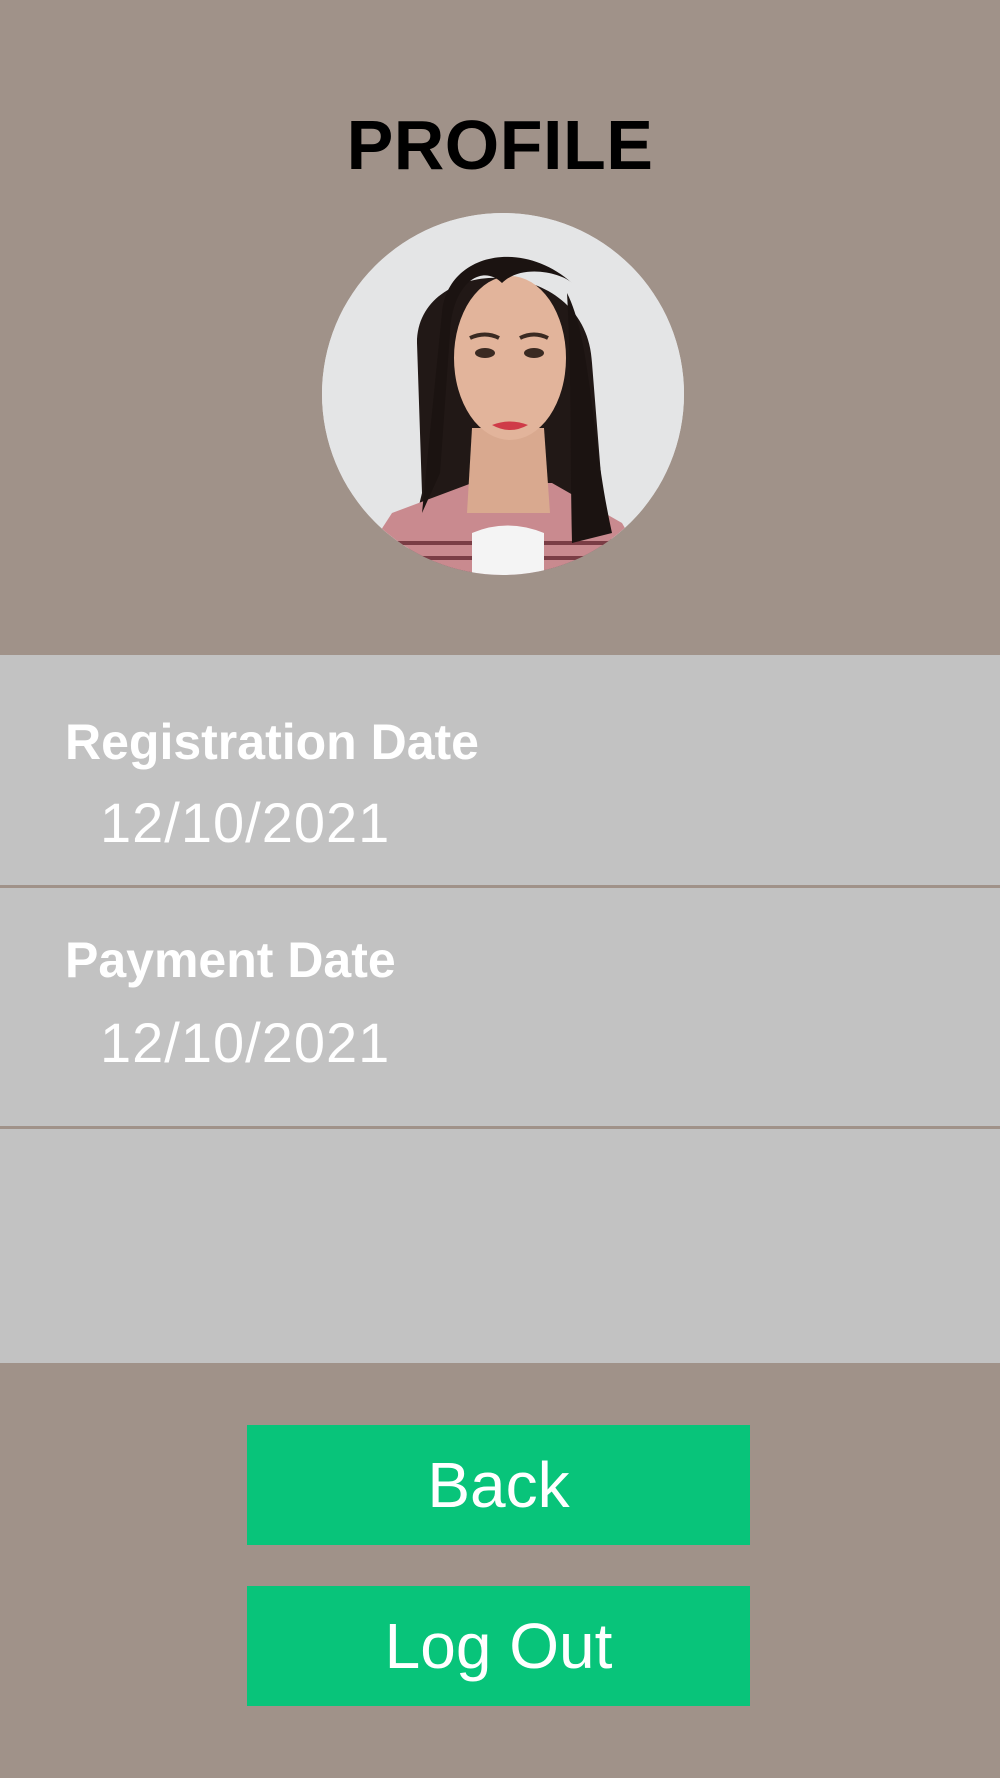 This screenshot has height=1778, width=1000. Describe the element at coordinates (500, 145) in the screenshot. I see `page-title: PROFILE` at that location.